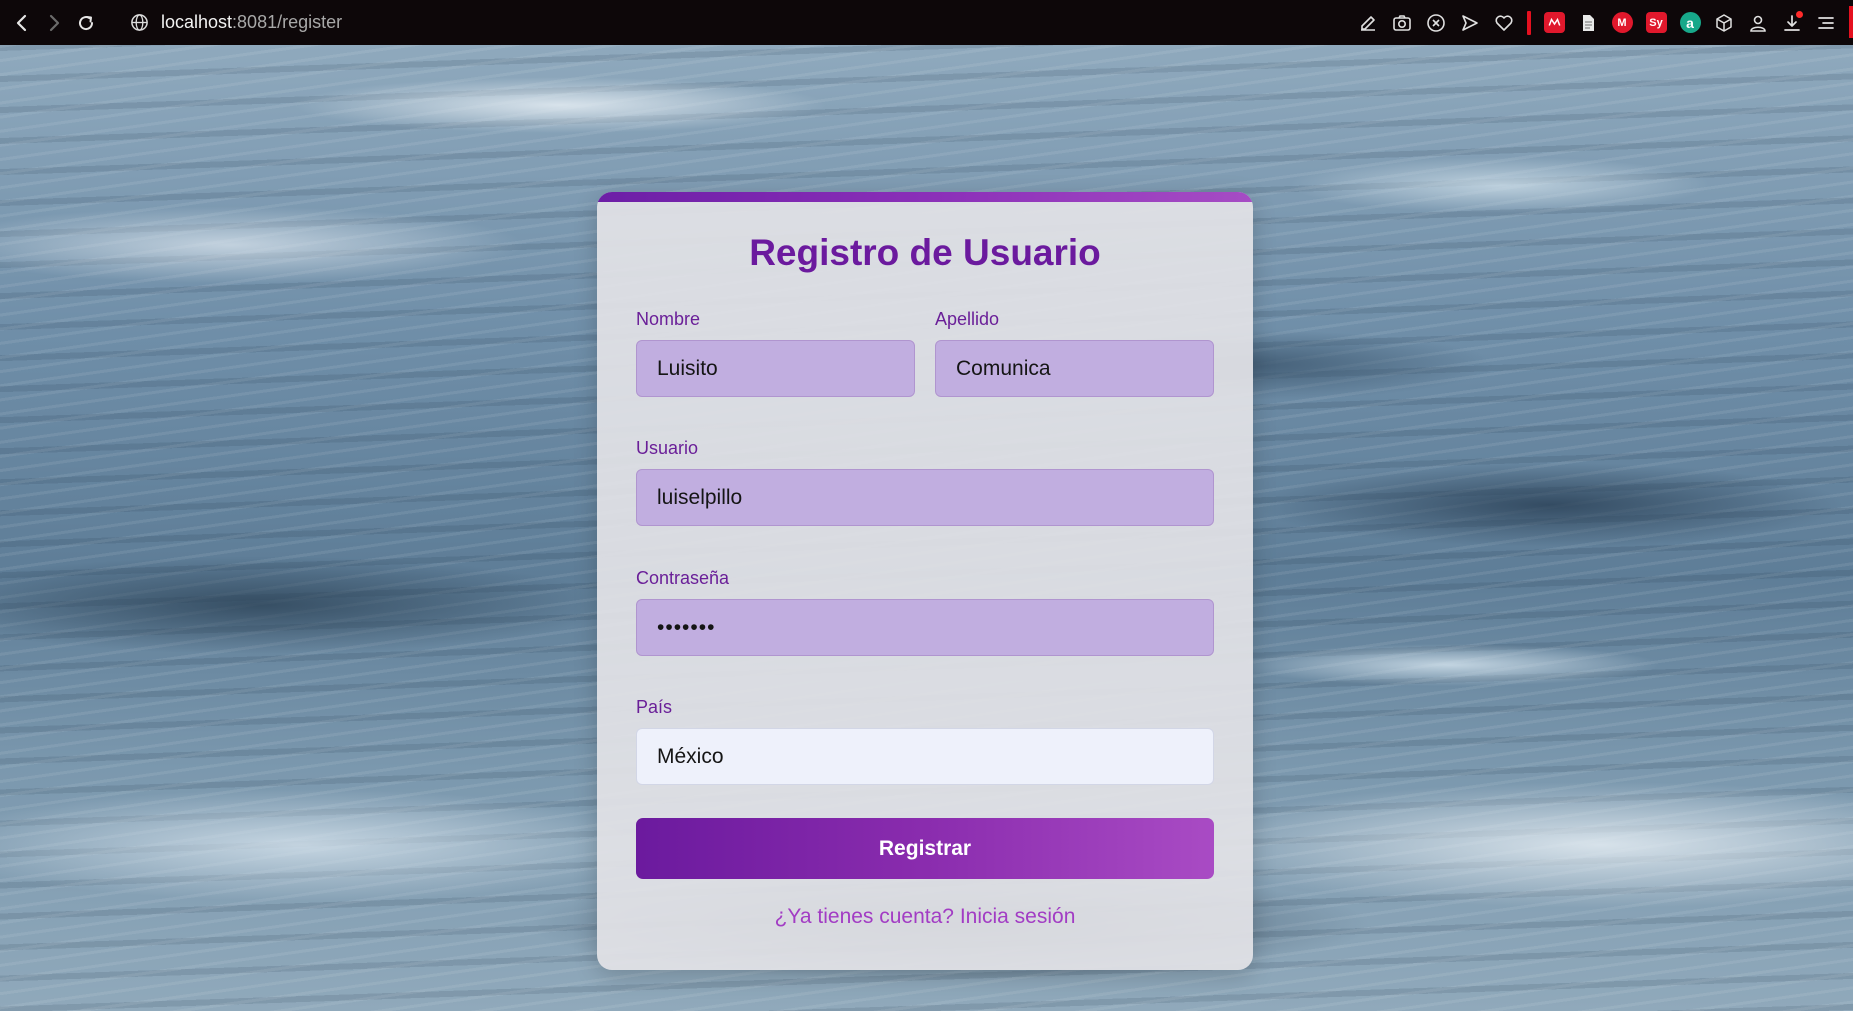  I want to click on camera-icon, so click(1402, 22).